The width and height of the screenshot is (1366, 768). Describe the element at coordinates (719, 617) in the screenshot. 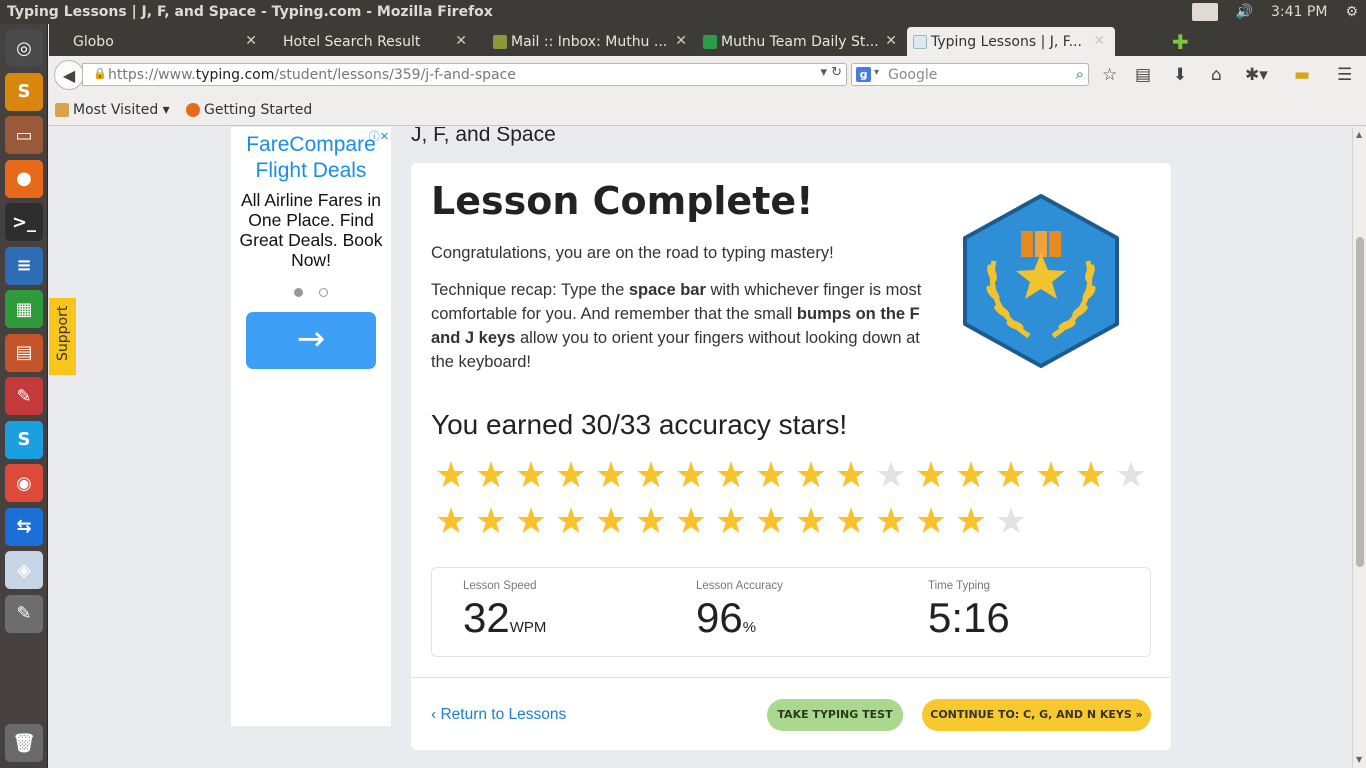

I see `accuracy-value: 96` at that location.